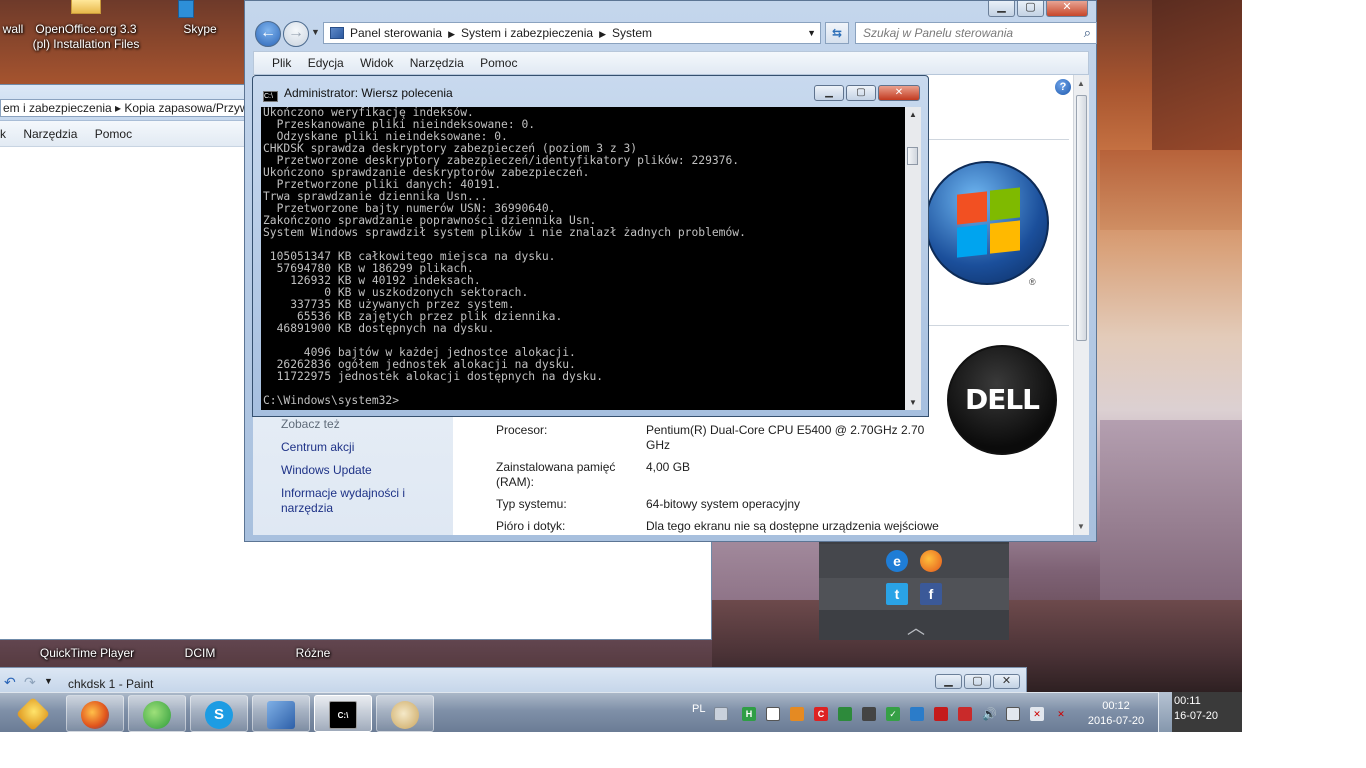 The image size is (1366, 768). Describe the element at coordinates (281, 63) in the screenshot. I see `menu-item-file: Plik` at that location.